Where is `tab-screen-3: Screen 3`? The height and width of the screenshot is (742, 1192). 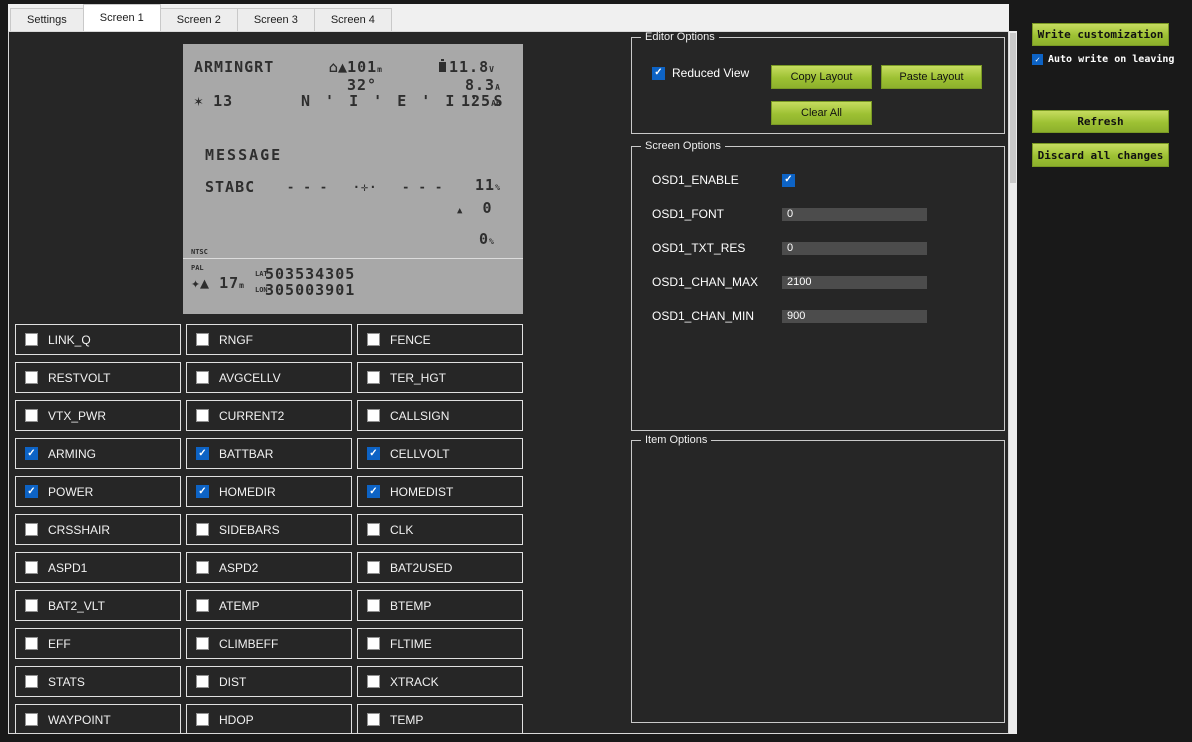
tab-screen-3: Screen 3 is located at coordinates (275, 19).